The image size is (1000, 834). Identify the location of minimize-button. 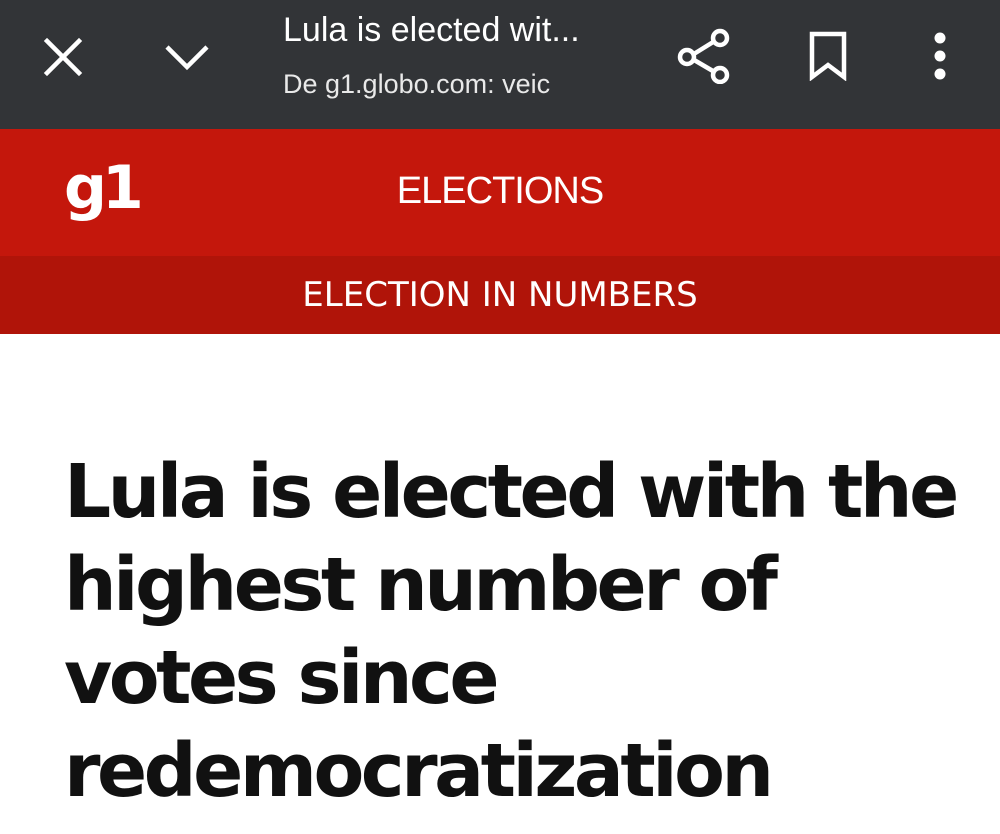
(187, 57).